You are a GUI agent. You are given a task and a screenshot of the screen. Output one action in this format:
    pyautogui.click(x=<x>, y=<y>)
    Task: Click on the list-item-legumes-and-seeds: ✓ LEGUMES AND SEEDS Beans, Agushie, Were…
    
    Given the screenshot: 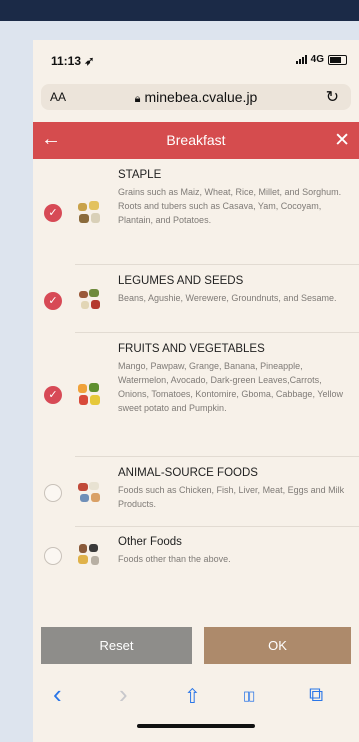 What is the action you would take?
    pyautogui.click(x=196, y=299)
    